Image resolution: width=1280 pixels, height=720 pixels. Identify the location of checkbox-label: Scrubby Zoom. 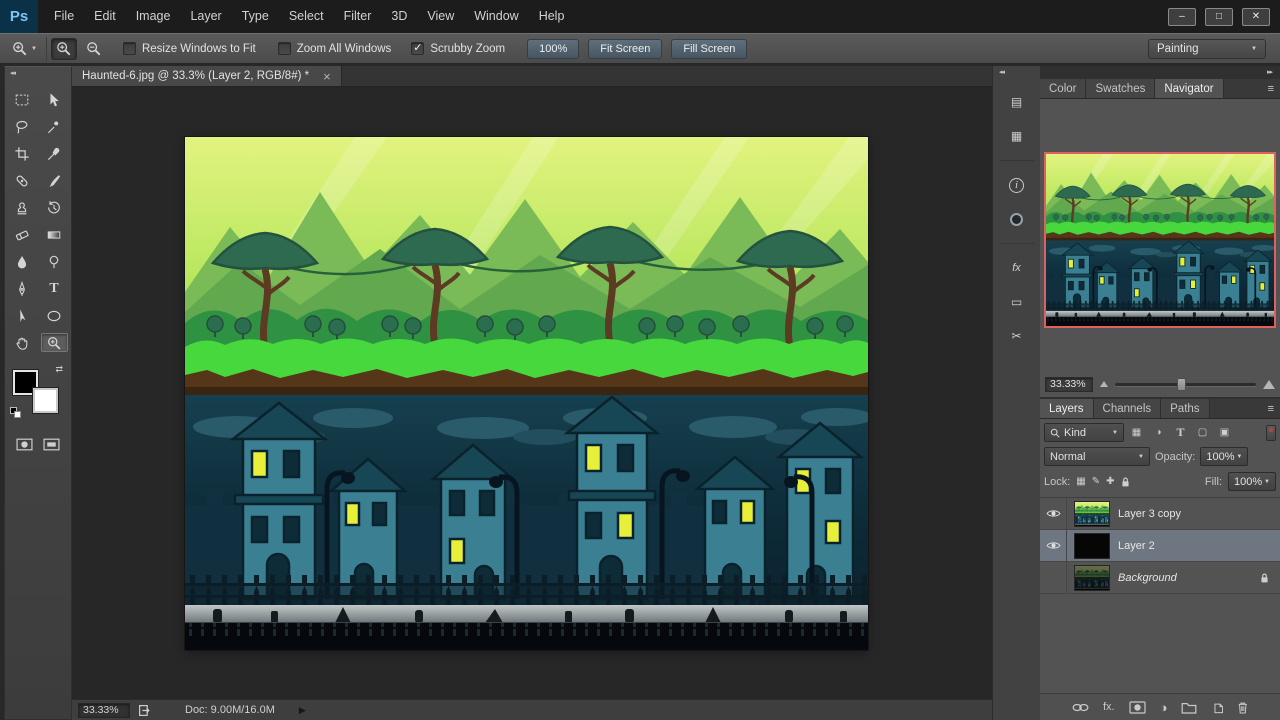
(467, 49).